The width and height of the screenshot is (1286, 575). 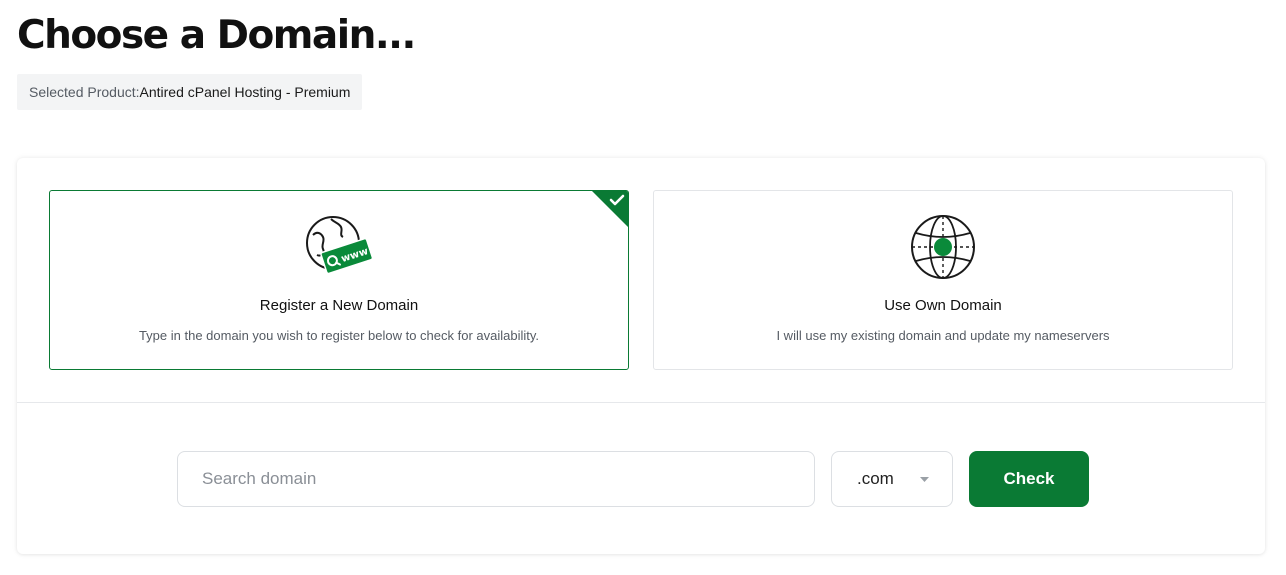 I want to click on search-domain-input, so click(x=496, y=479).